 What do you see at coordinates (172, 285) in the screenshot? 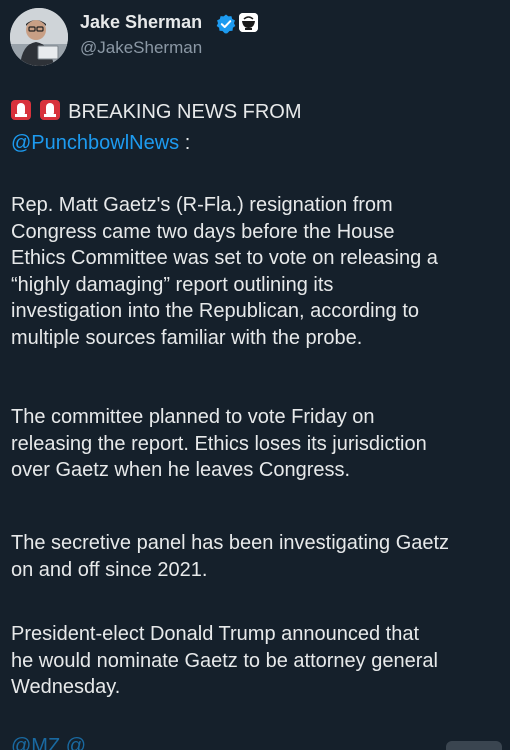
I see `paragraph-1-line-4: “highly damaging” report outlining its` at bounding box center [172, 285].